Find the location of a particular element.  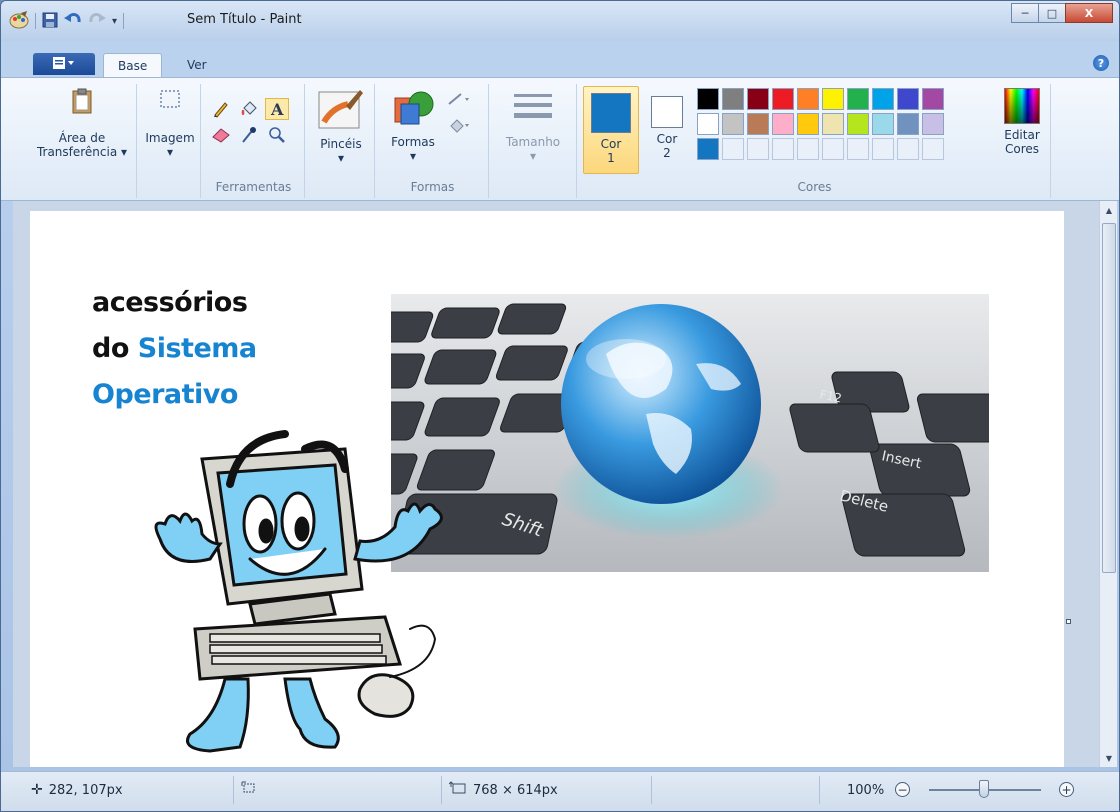

close-icon: X is located at coordinates (1089, 13).